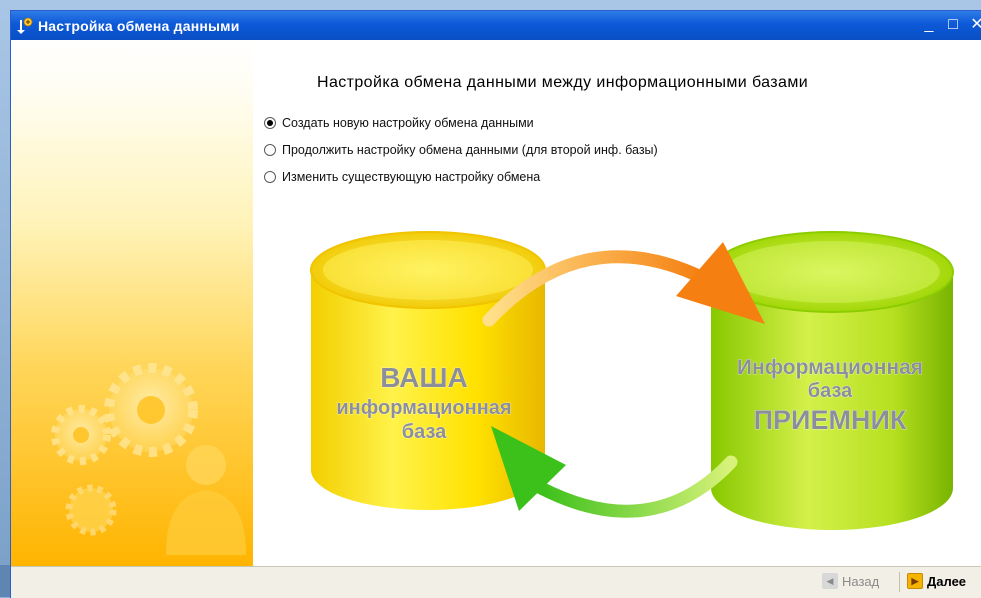  What do you see at coordinates (974, 25) in the screenshot?
I see `close-button: ✕` at bounding box center [974, 25].